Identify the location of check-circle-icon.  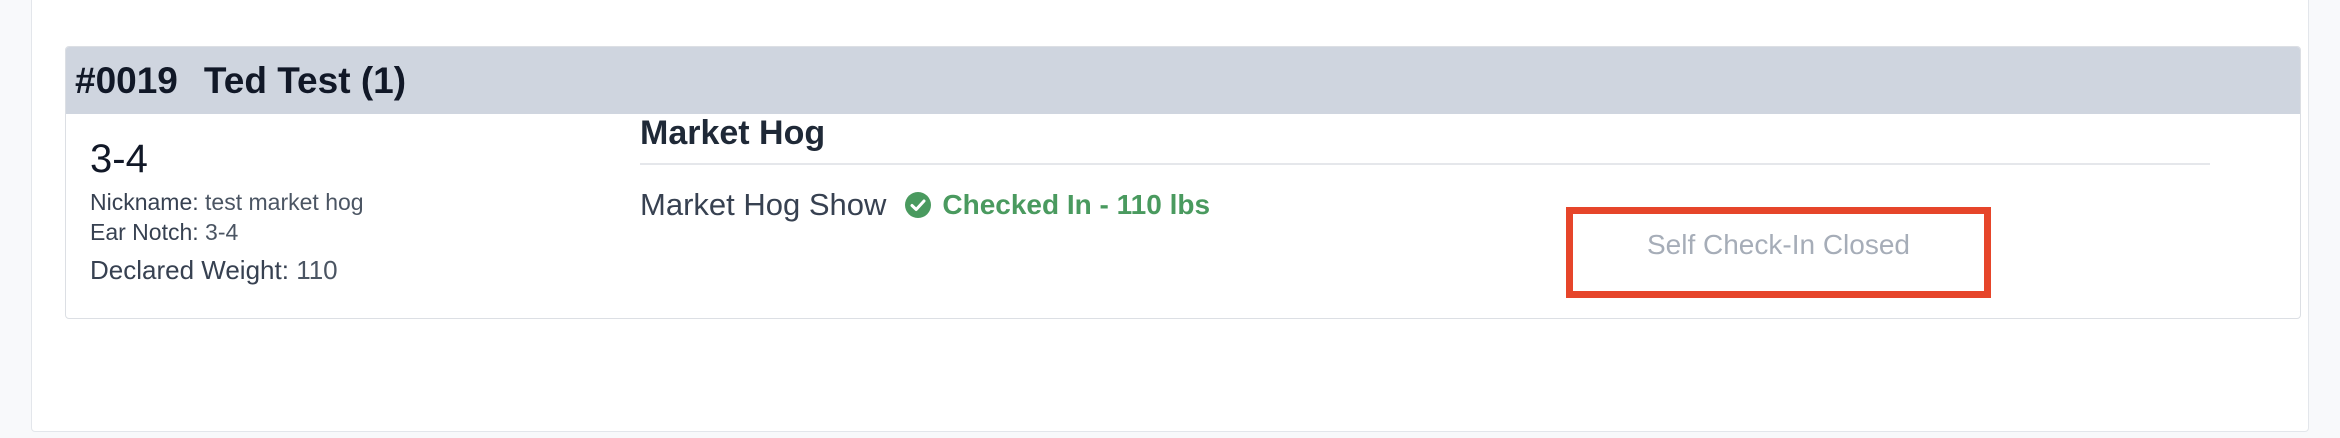
(918, 205).